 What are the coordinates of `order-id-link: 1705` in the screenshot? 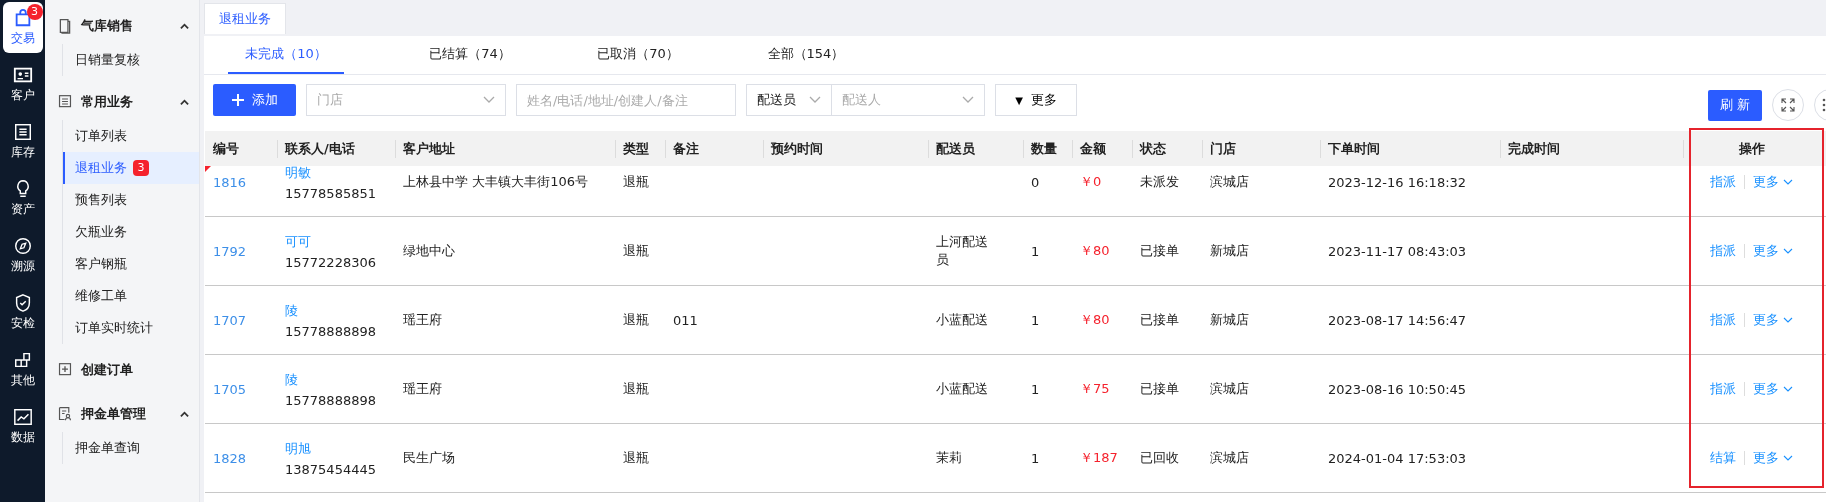 It's located at (230, 389).